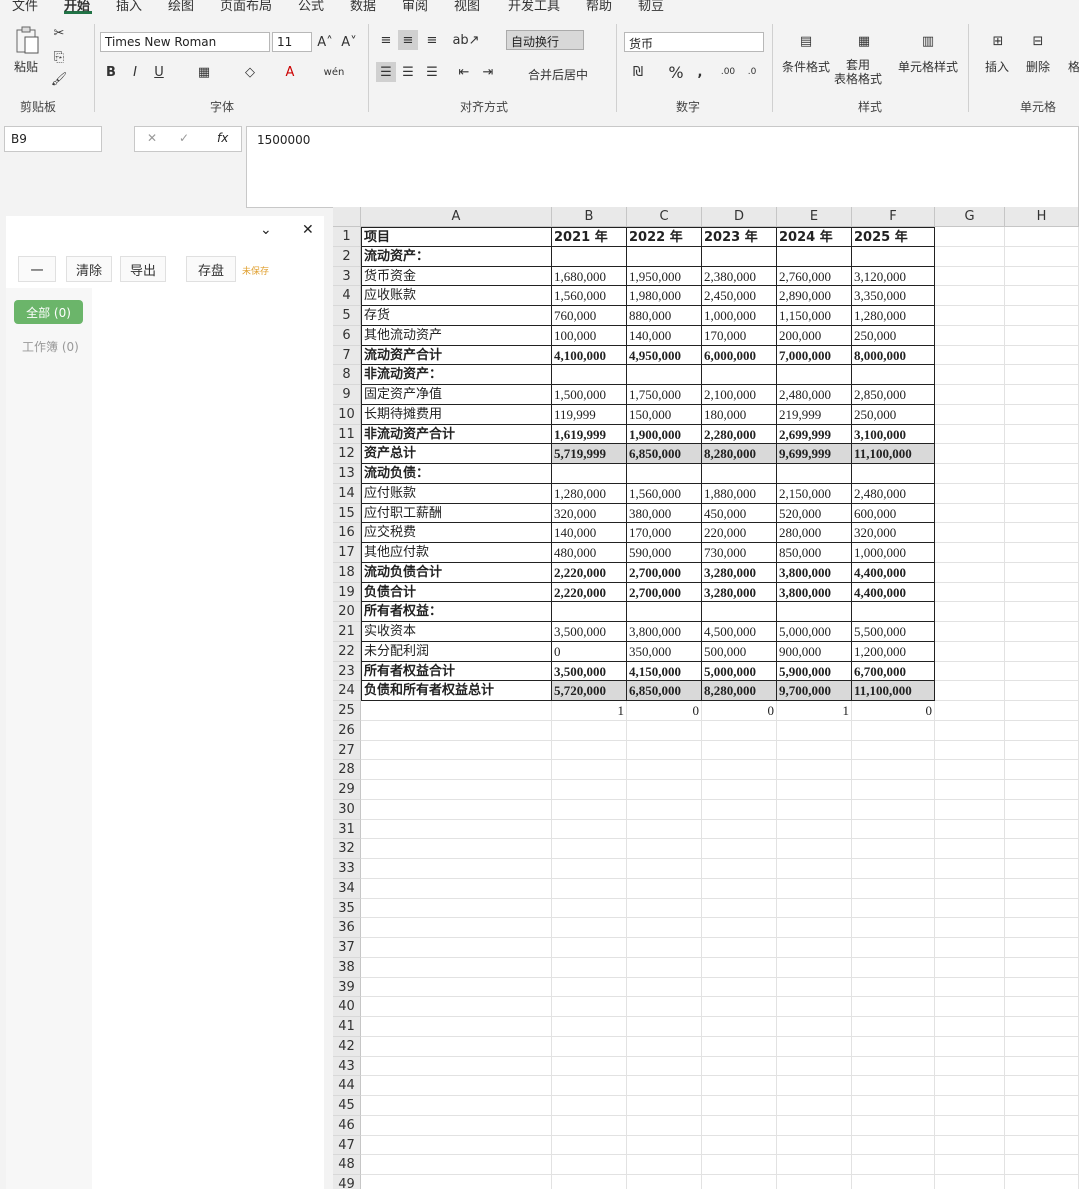  I want to click on delete-cells-icon: ⊟, so click(1038, 41).